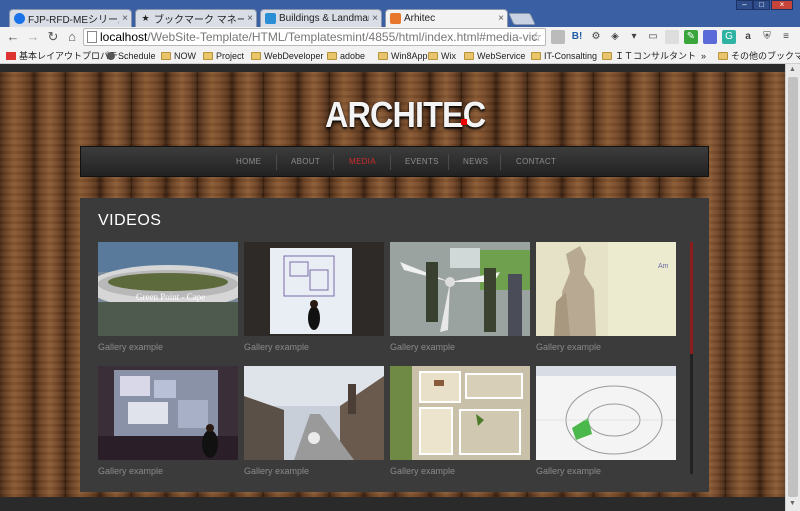  What do you see at coordinates (131, 55) in the screenshot?
I see `bookmark-item: Schedule` at bounding box center [131, 55].